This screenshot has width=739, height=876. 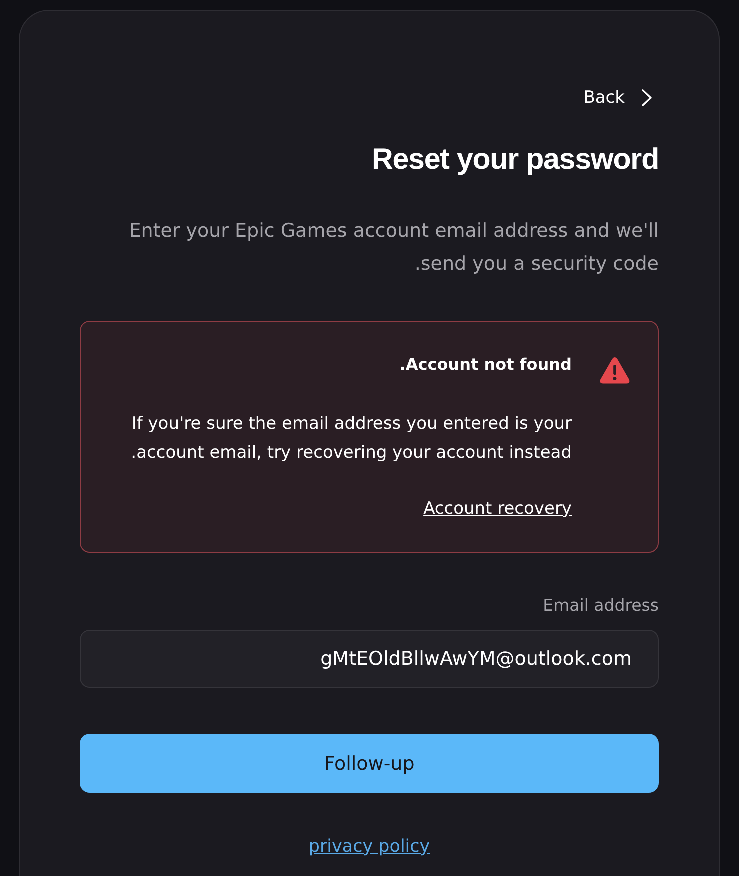 What do you see at coordinates (498, 509) in the screenshot?
I see `account-recovery-link: Account recovery` at bounding box center [498, 509].